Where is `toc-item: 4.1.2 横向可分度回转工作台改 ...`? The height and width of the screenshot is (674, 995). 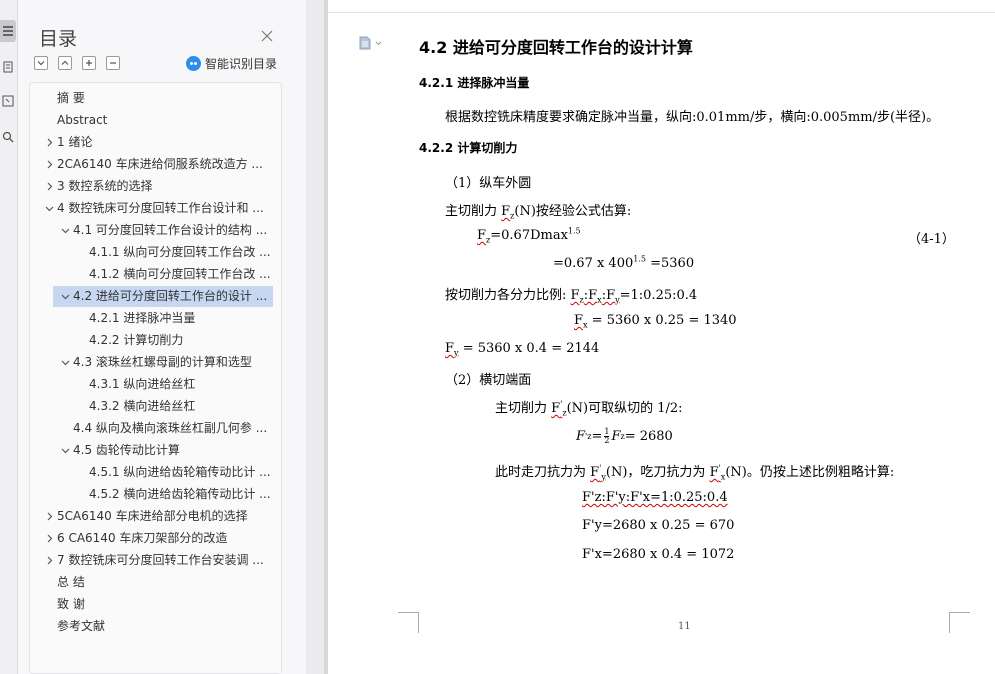
toc-item: 4.1.2 横向可分度回转工作台改 ... is located at coordinates (155, 274).